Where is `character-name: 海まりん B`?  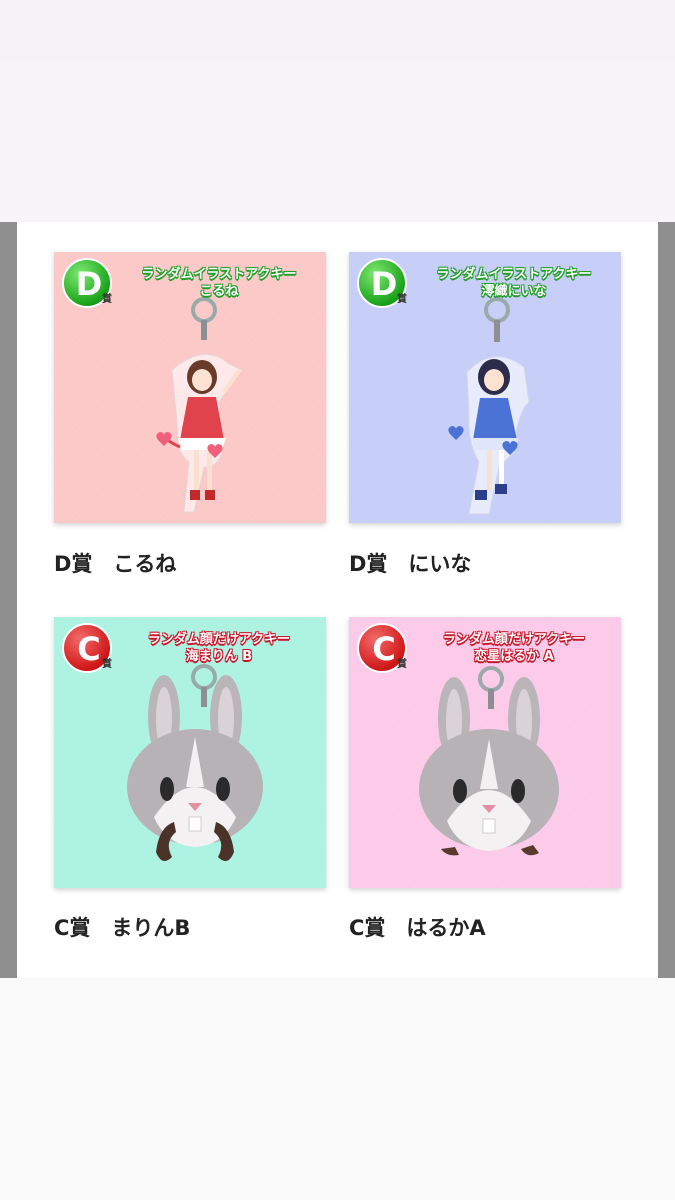 character-name: 海まりん B is located at coordinates (219, 656).